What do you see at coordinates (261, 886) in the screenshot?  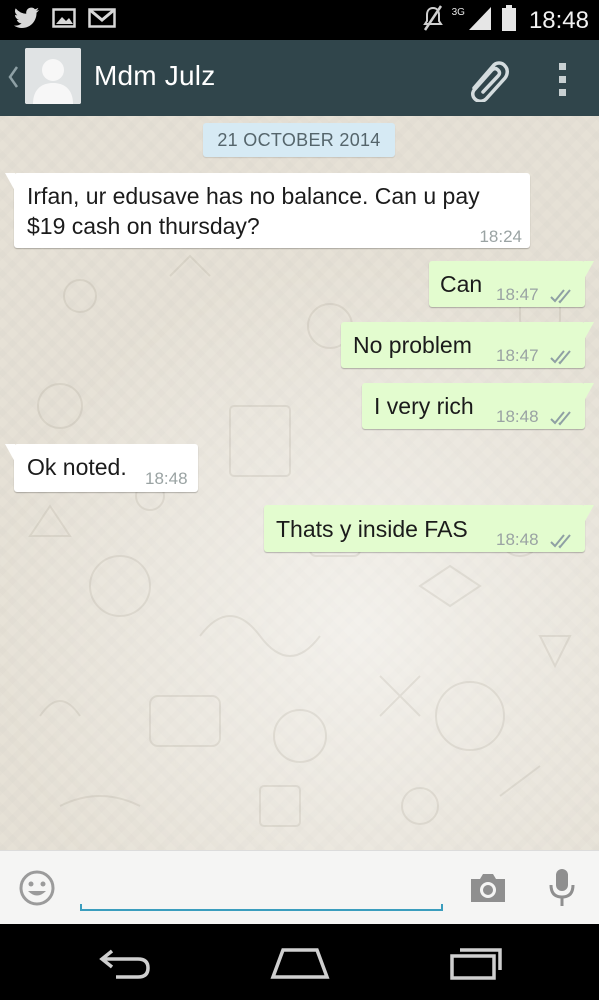 I see `message-input` at bounding box center [261, 886].